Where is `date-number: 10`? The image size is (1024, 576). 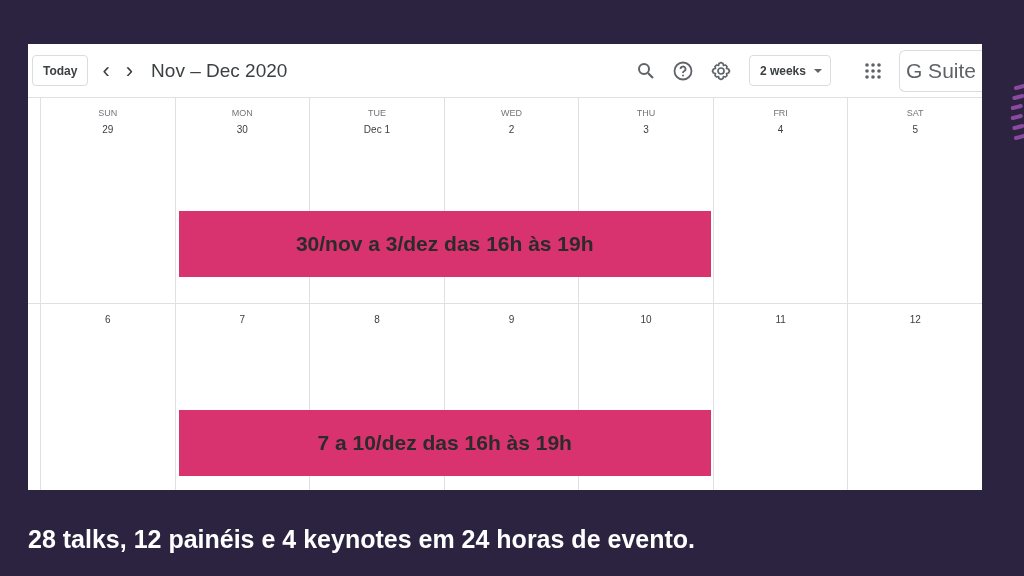 date-number: 10 is located at coordinates (646, 319).